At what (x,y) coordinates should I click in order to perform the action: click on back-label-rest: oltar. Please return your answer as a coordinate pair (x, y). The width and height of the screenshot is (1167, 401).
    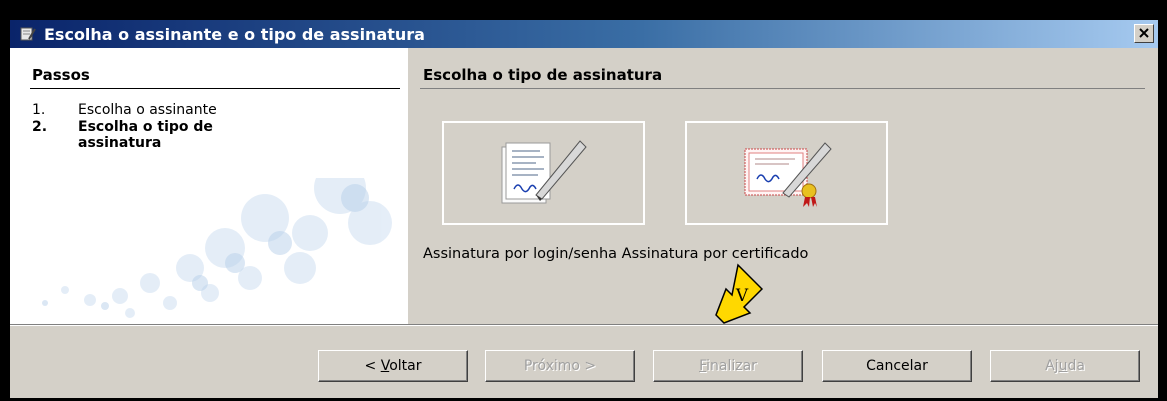
    Looking at the image, I should click on (405, 366).